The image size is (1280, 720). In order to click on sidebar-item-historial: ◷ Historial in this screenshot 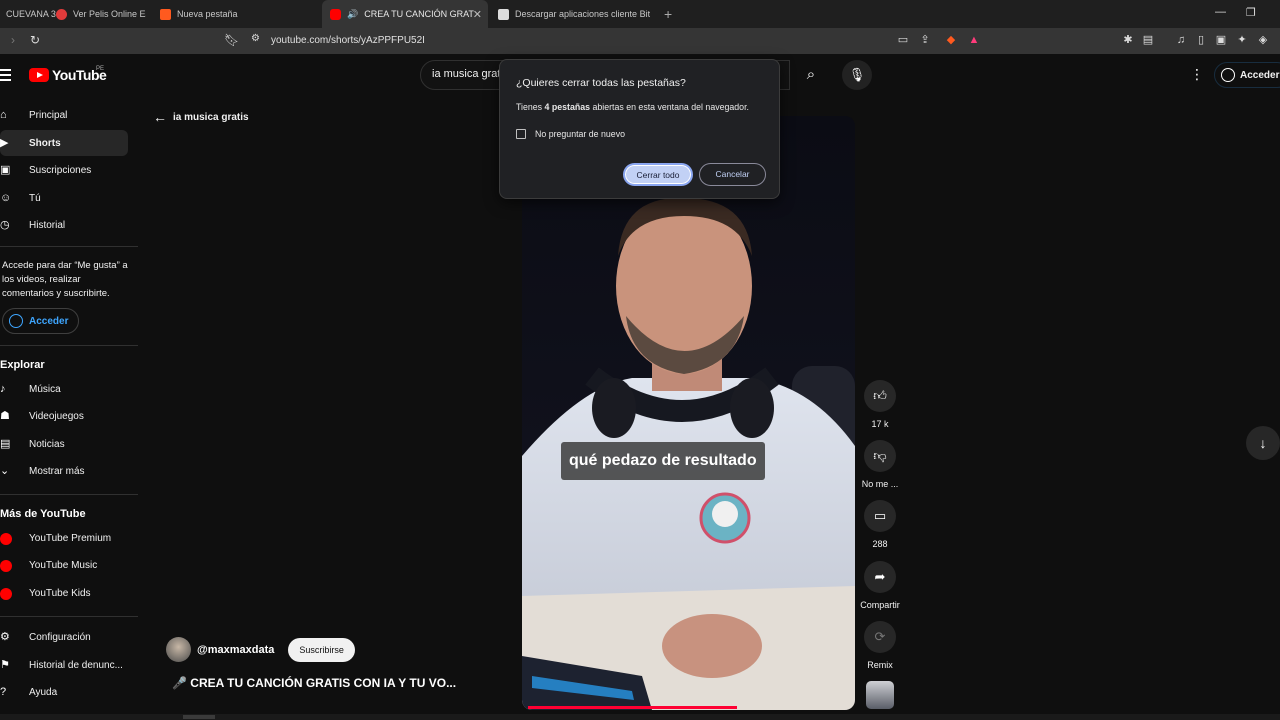, I will do `click(64, 225)`.